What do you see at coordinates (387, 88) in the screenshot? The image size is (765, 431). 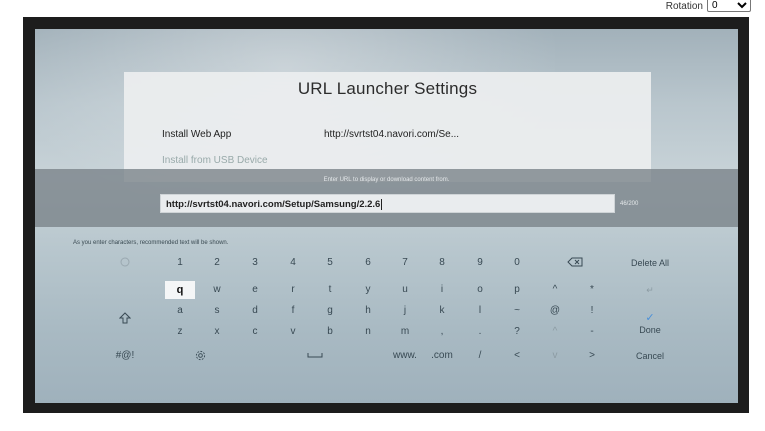 I see `dialog-title: URL Launcher Settings` at bounding box center [387, 88].